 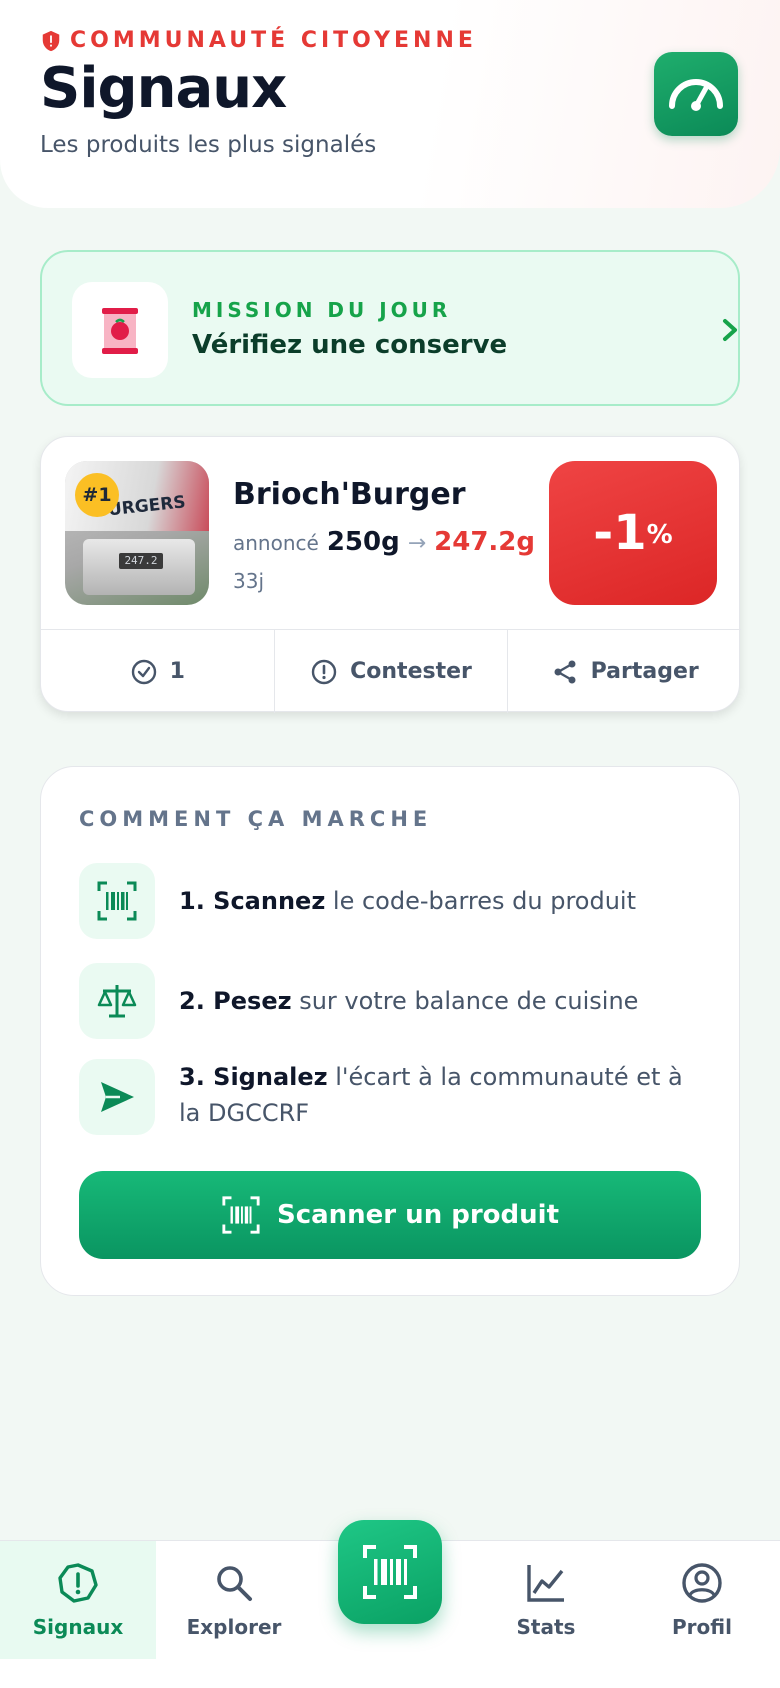 I want to click on difference-badge: -1 %, so click(x=633, y=533).